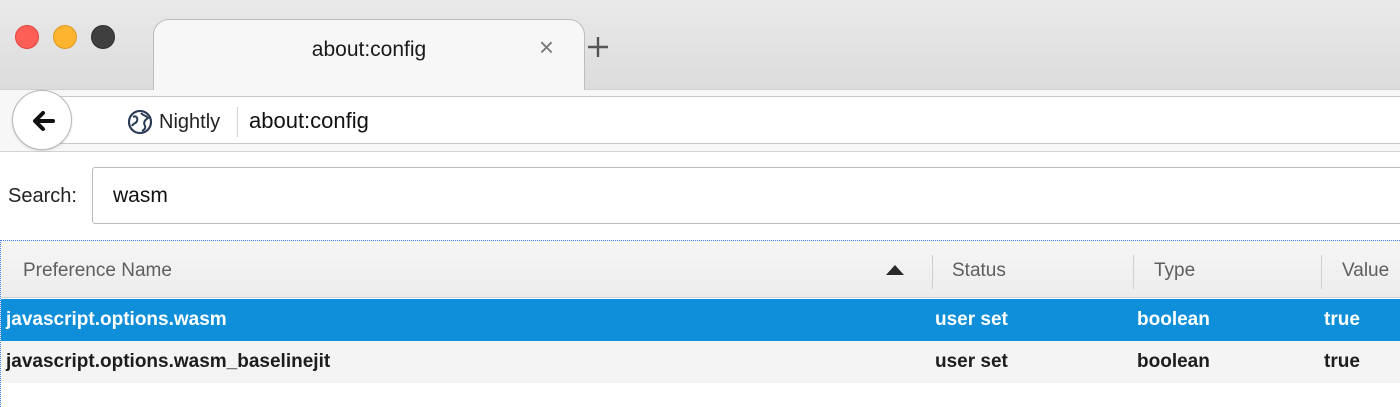  What do you see at coordinates (237, 122) in the screenshot?
I see `url-separator` at bounding box center [237, 122].